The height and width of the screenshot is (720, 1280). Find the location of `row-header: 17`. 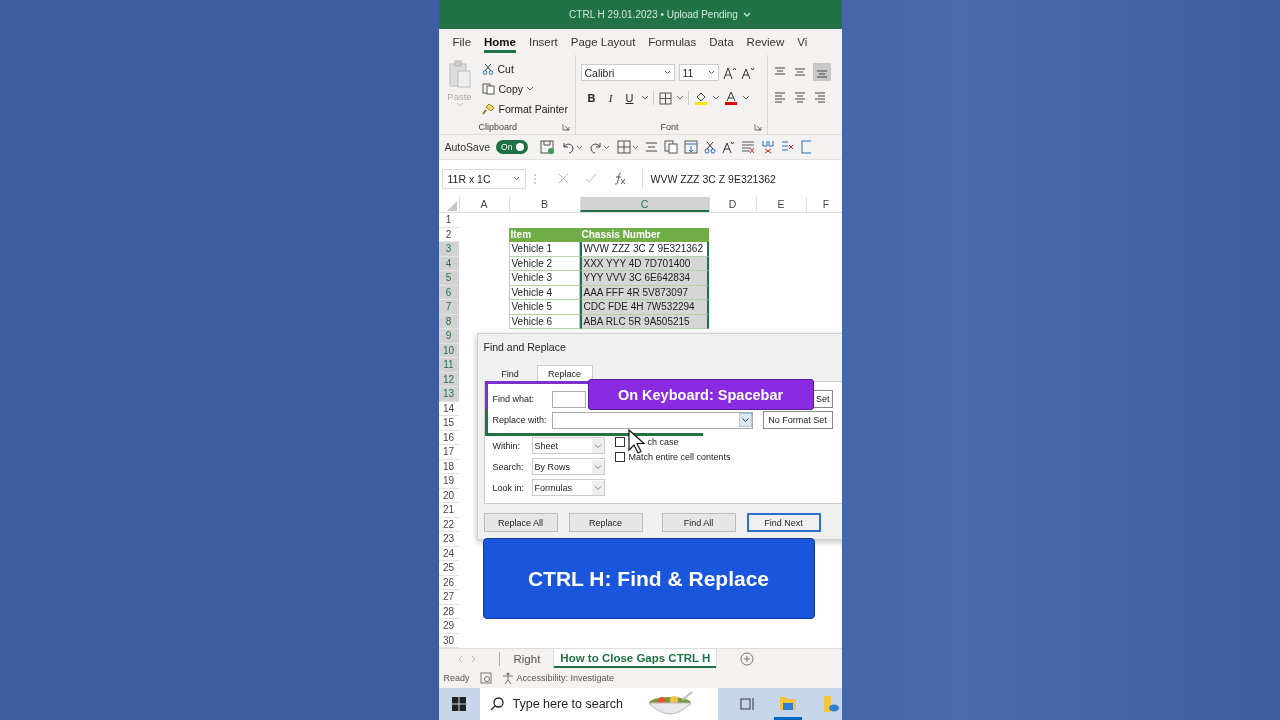

row-header: 17 is located at coordinates (448, 452).